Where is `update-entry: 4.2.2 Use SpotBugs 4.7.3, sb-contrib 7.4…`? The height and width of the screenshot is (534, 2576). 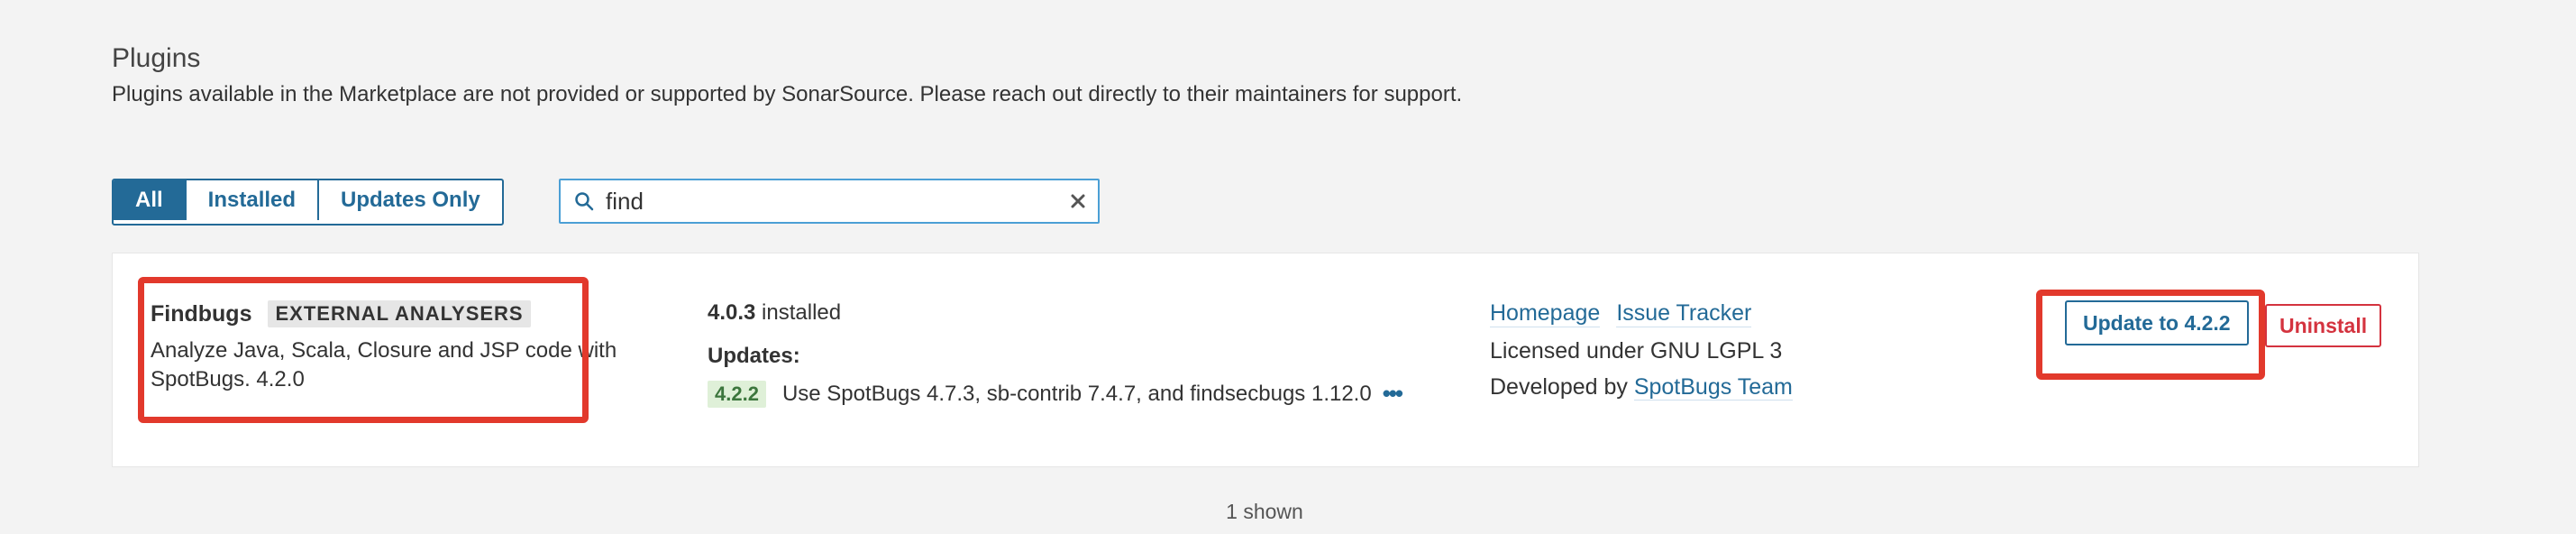
update-entry: 4.2.2 Use SpotBugs 4.7.3, sb-contrib 7.4… is located at coordinates (1055, 394).